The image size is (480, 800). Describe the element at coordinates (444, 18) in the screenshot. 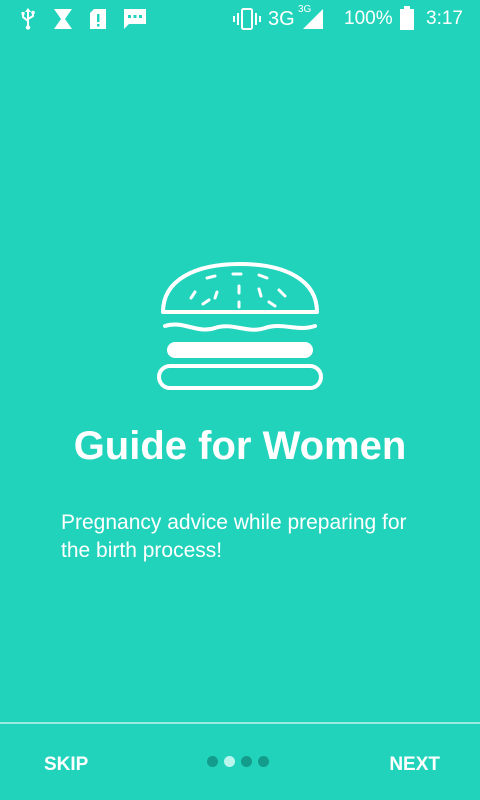

I see `status-time: 3:17` at that location.